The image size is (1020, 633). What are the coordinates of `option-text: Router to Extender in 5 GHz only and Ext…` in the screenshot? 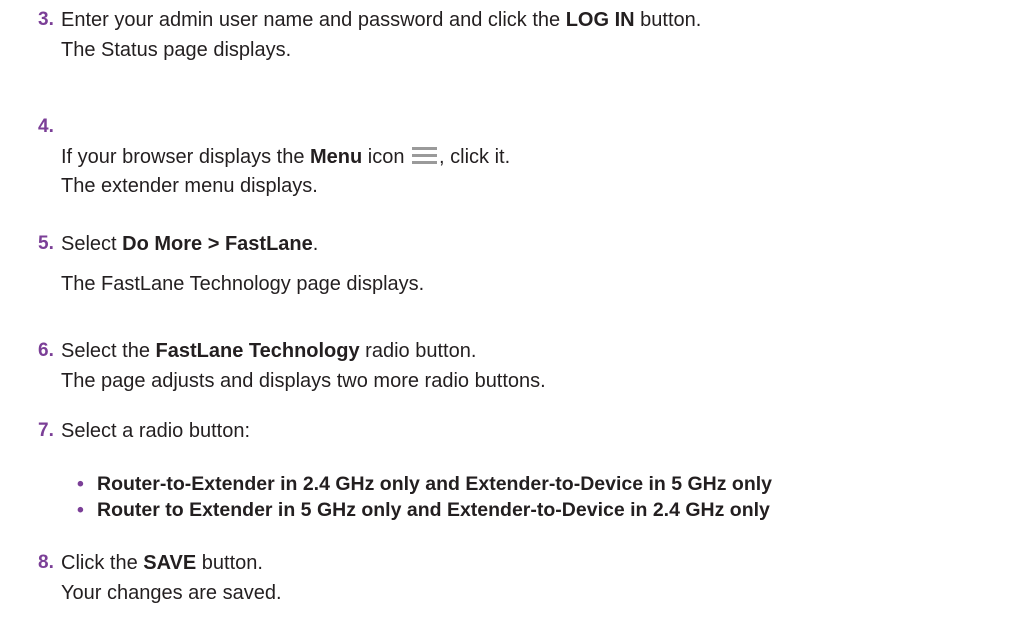 It's located at (433, 510).